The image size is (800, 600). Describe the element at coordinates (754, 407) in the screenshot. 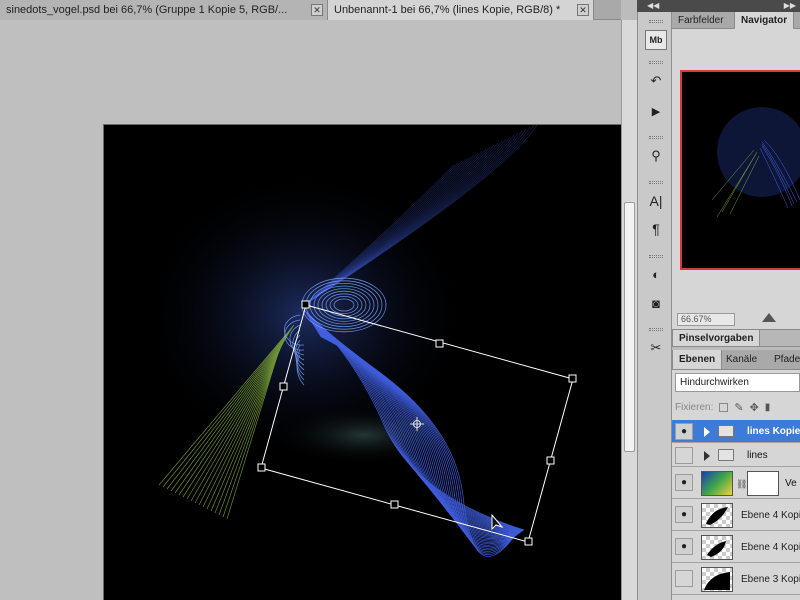

I see `lock-position-icon: ✥` at that location.